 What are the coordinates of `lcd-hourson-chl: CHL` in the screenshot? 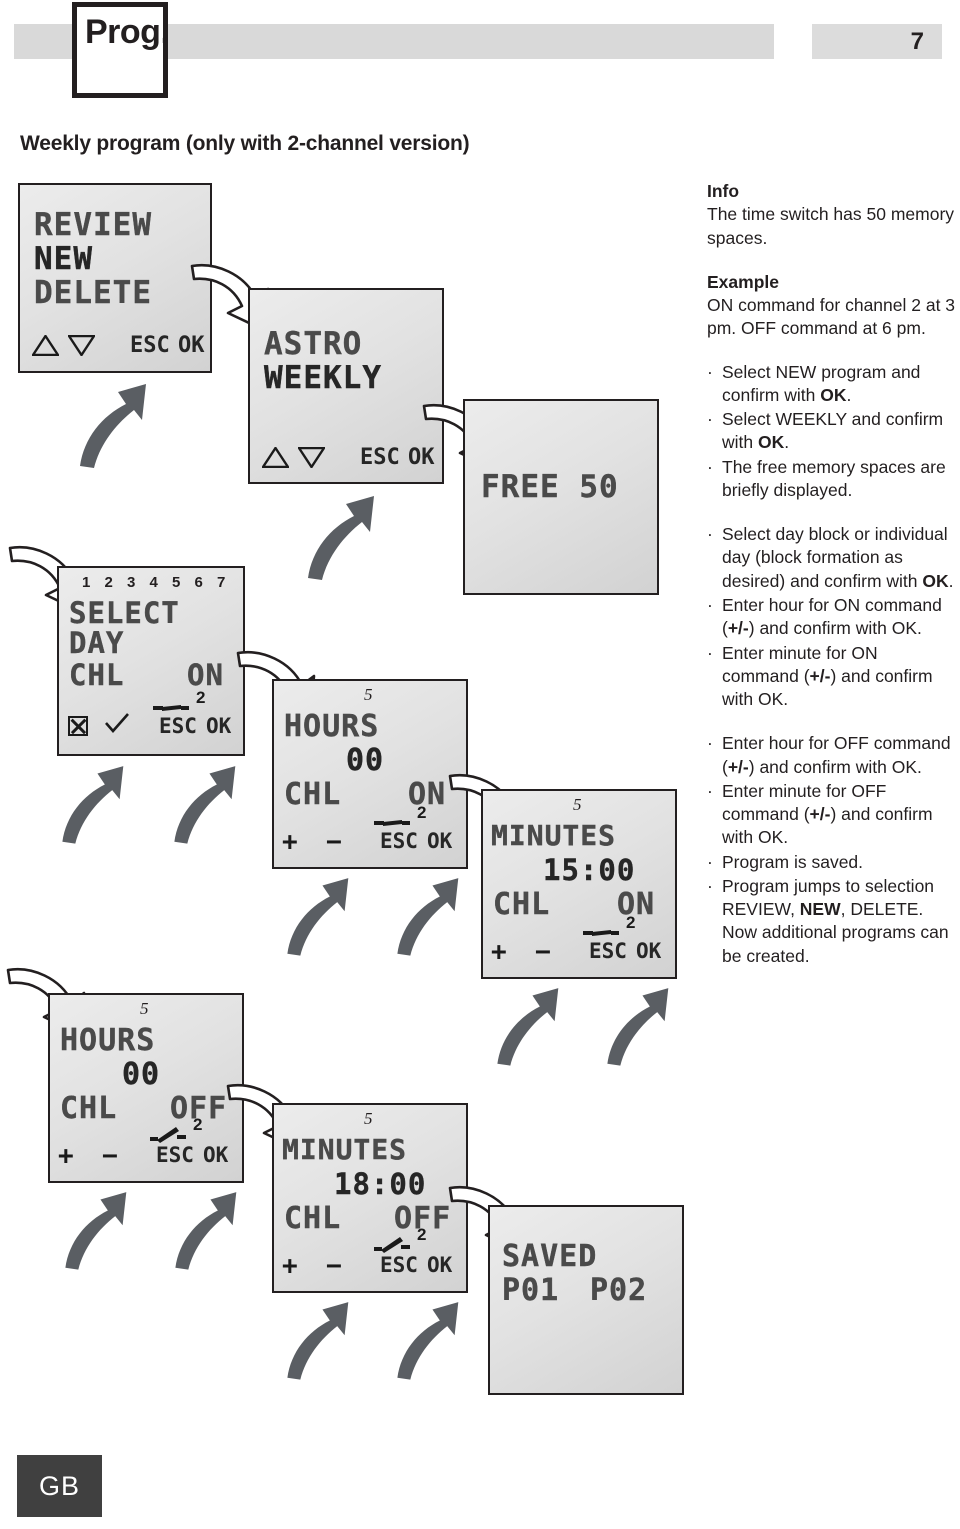 It's located at (313, 794).